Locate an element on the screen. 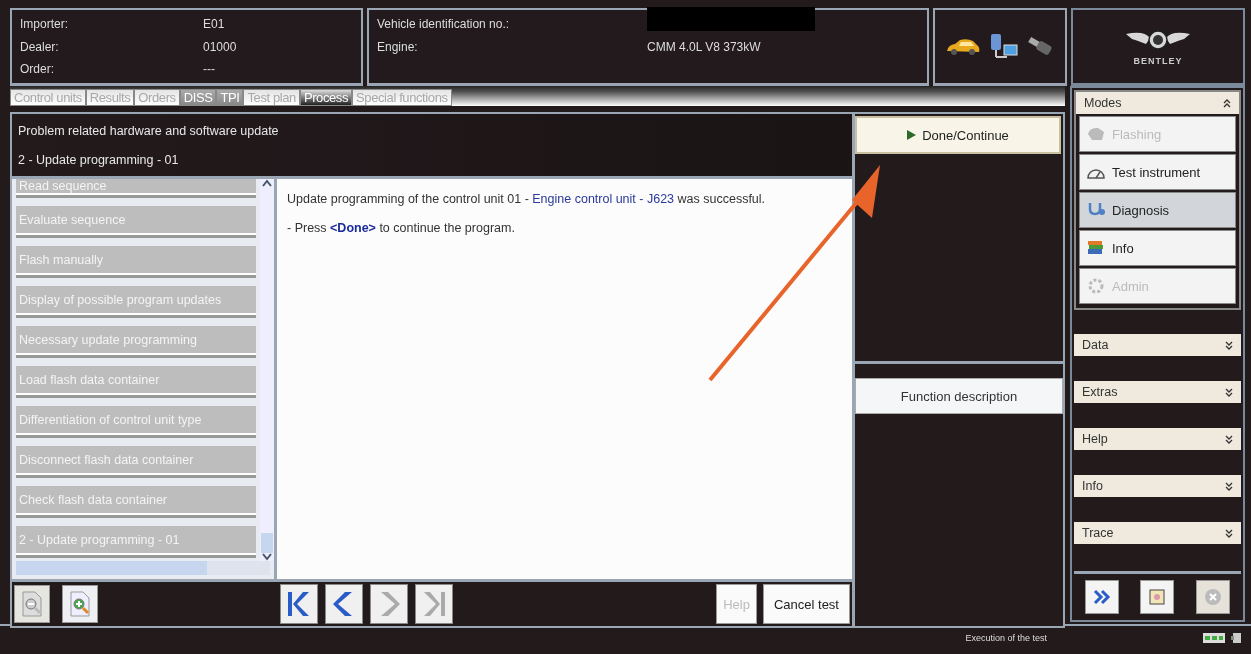 Image resolution: width=1251 pixels, height=654 pixels. zoom-in-icon is located at coordinates (80, 604).